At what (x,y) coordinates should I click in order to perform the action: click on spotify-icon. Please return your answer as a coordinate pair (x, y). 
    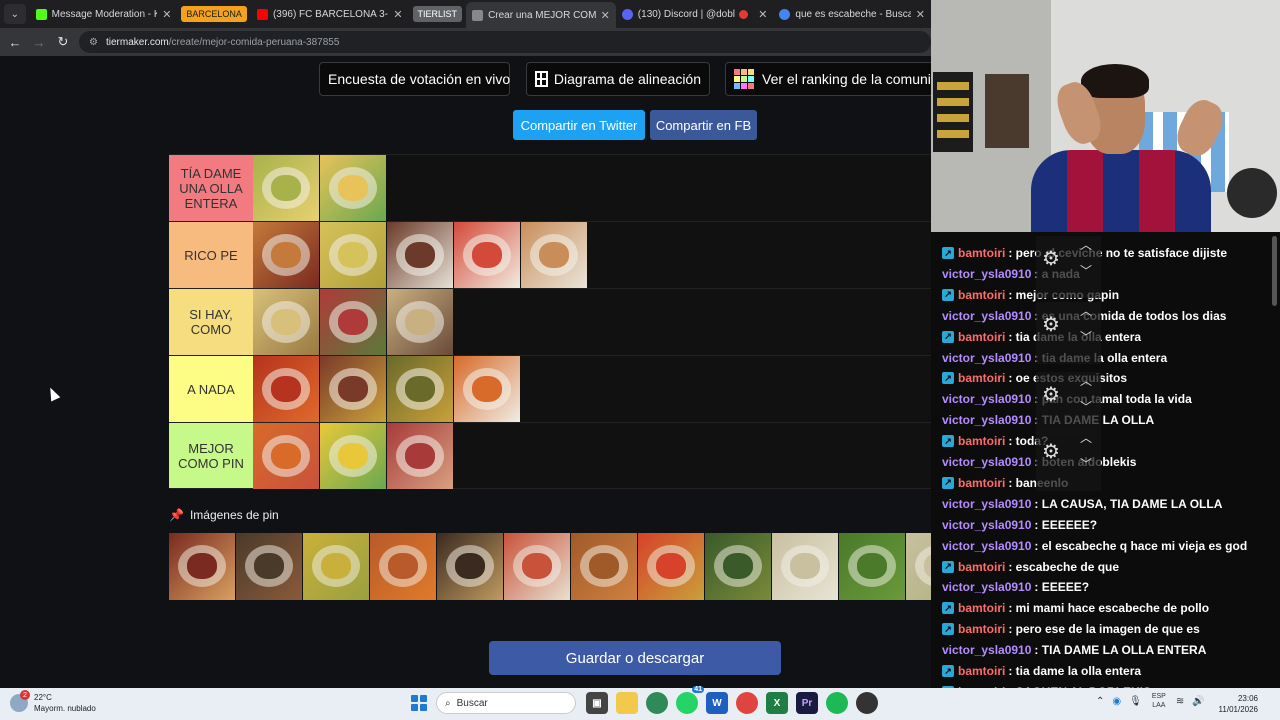
    Looking at the image, I should click on (837, 703).